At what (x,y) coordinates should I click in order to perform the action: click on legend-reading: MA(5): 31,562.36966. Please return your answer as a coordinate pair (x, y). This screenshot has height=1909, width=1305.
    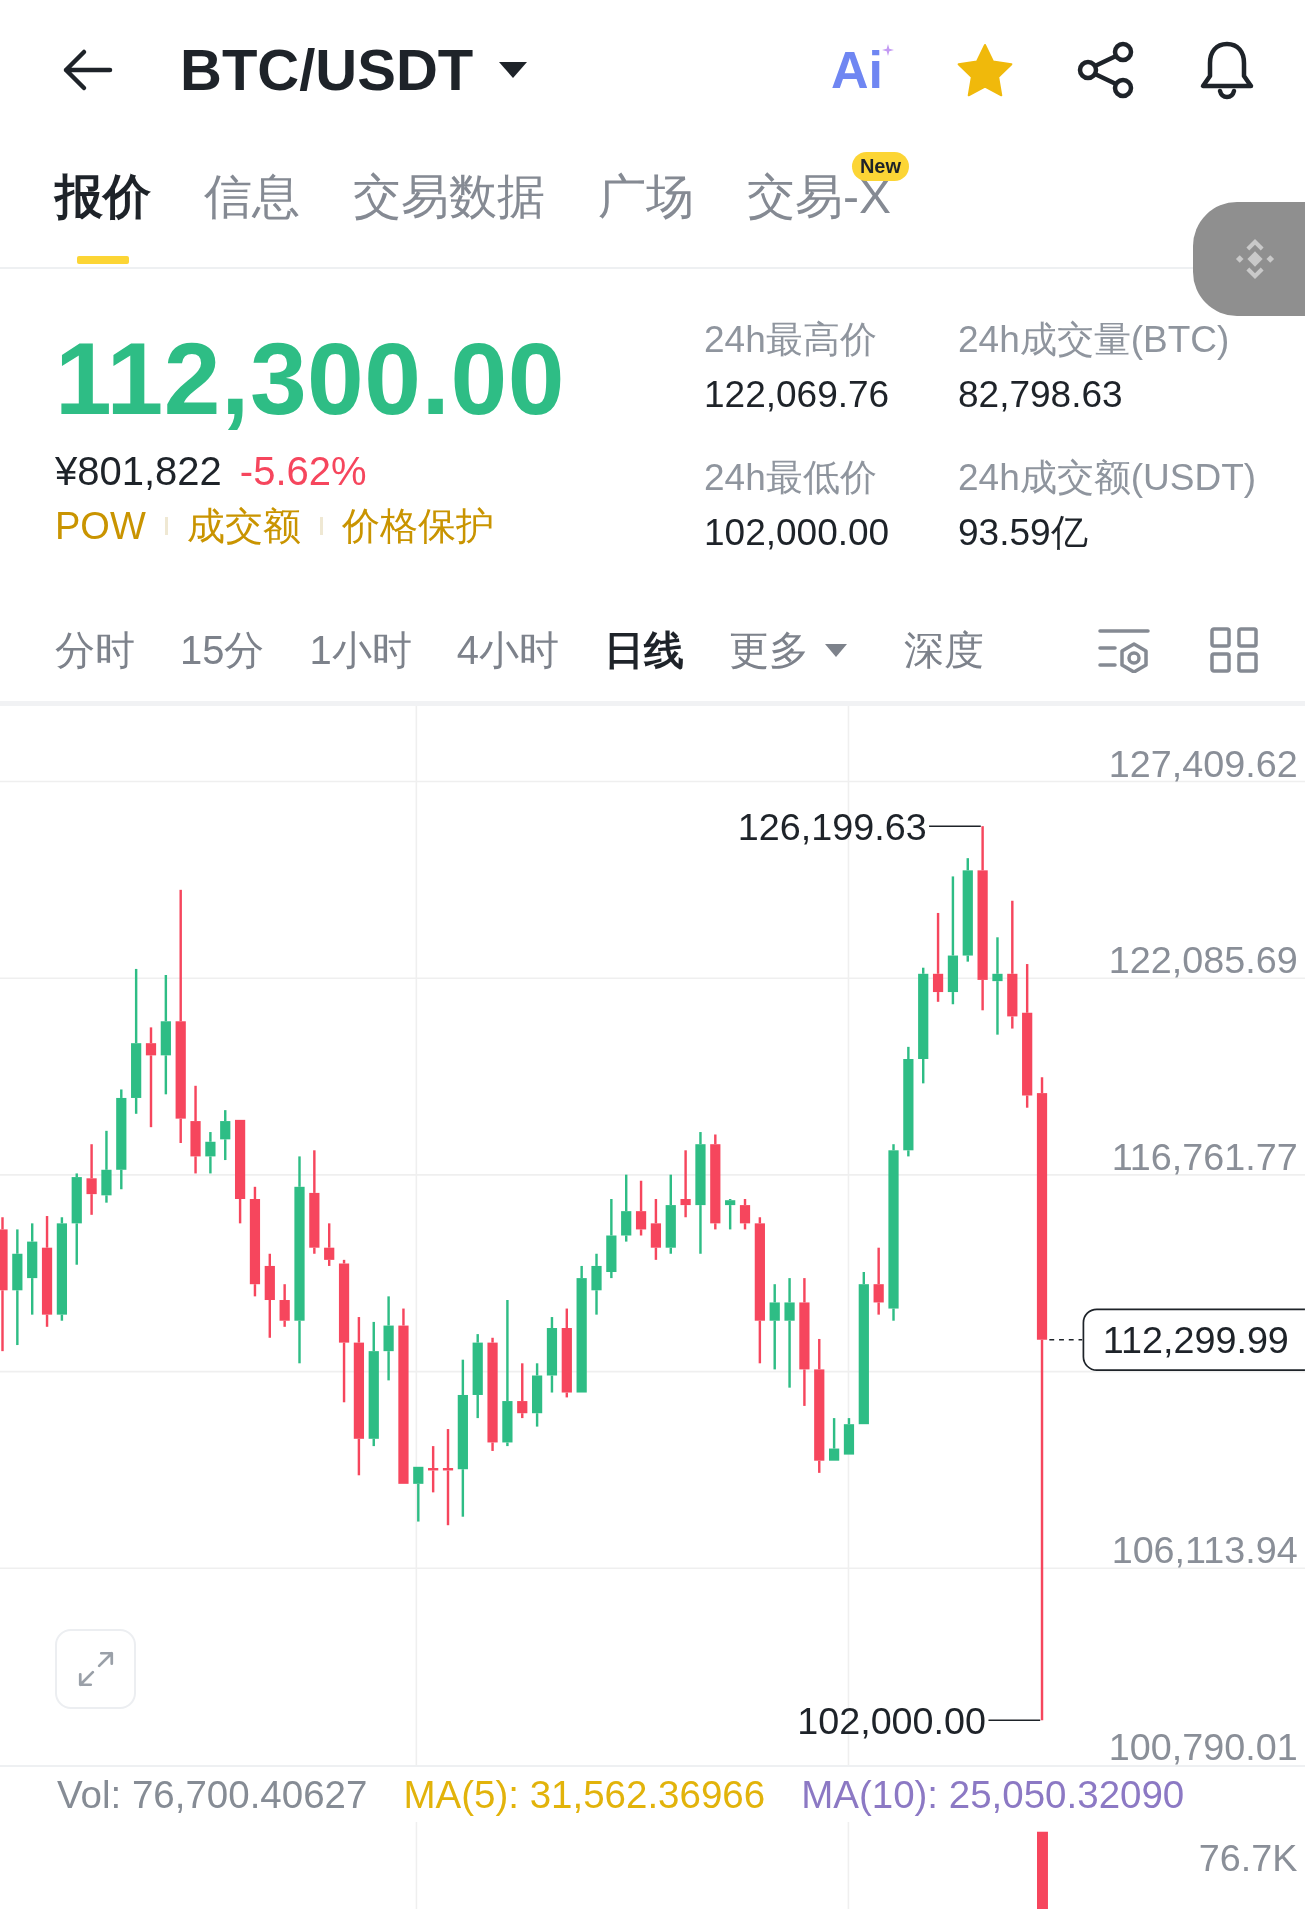
    Looking at the image, I should click on (584, 1794).